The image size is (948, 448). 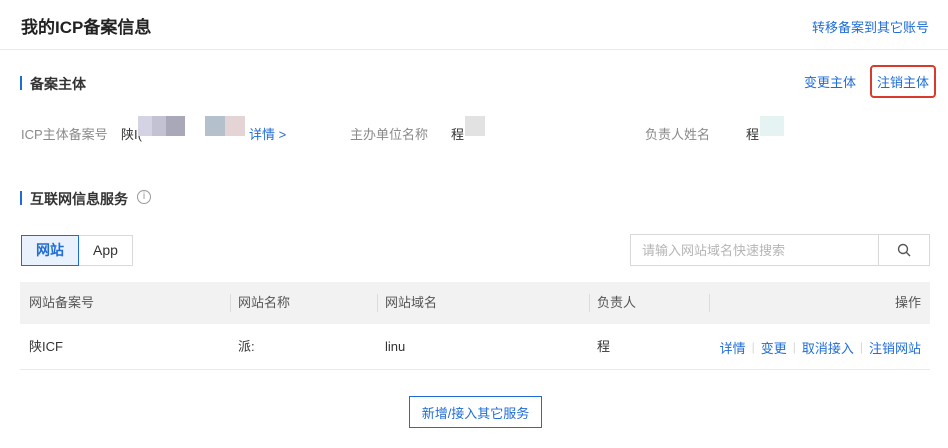 I want to click on row-cancel-site-link: 注销网站, so click(x=895, y=347).